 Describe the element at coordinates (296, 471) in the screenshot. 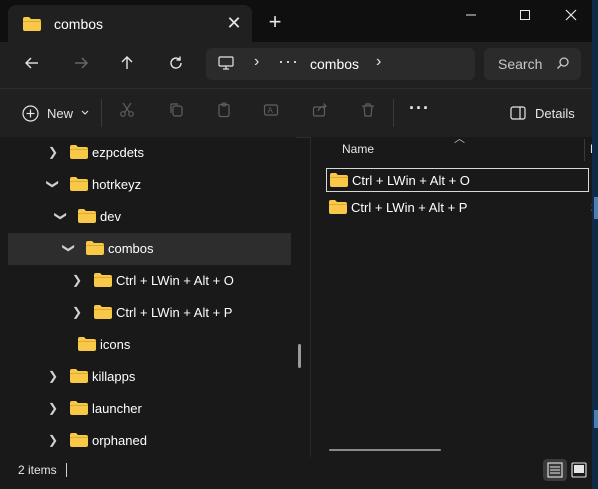

I see `status-bar: 2 items` at that location.